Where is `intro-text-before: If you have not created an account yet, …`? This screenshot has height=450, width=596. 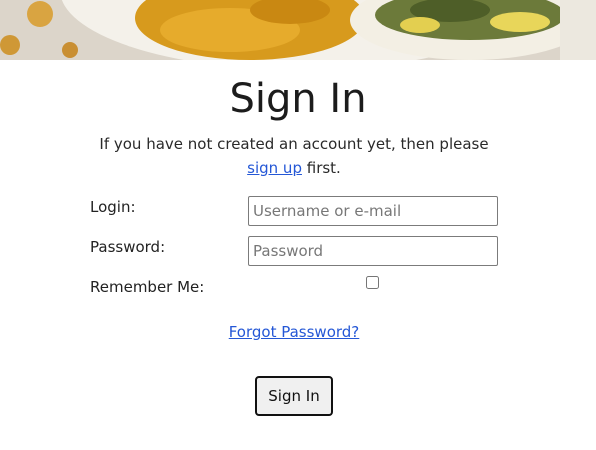
intro-text-before: If you have not created an account yet, … is located at coordinates (294, 144).